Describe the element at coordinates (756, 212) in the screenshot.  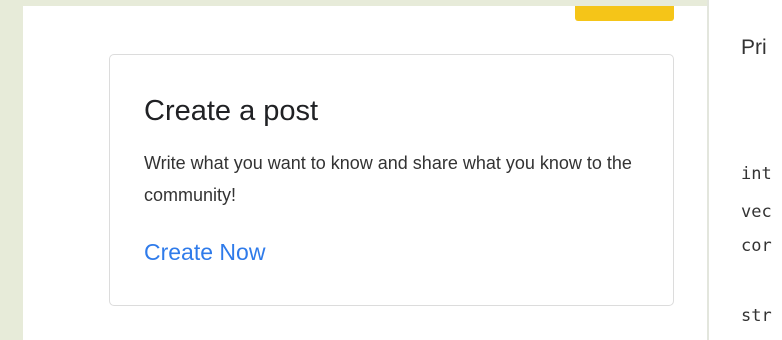
I see `code-line: vec` at that location.